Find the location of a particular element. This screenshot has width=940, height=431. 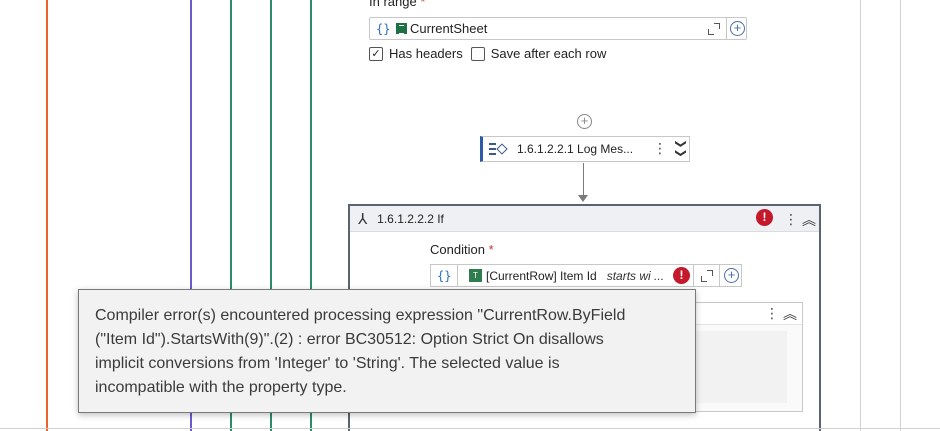

if-title: 1.6.1.2.2.2 If is located at coordinates (410, 218).